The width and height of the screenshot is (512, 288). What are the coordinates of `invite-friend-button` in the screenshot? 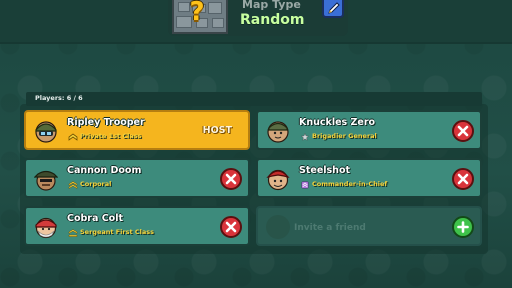 It's located at (463, 227).